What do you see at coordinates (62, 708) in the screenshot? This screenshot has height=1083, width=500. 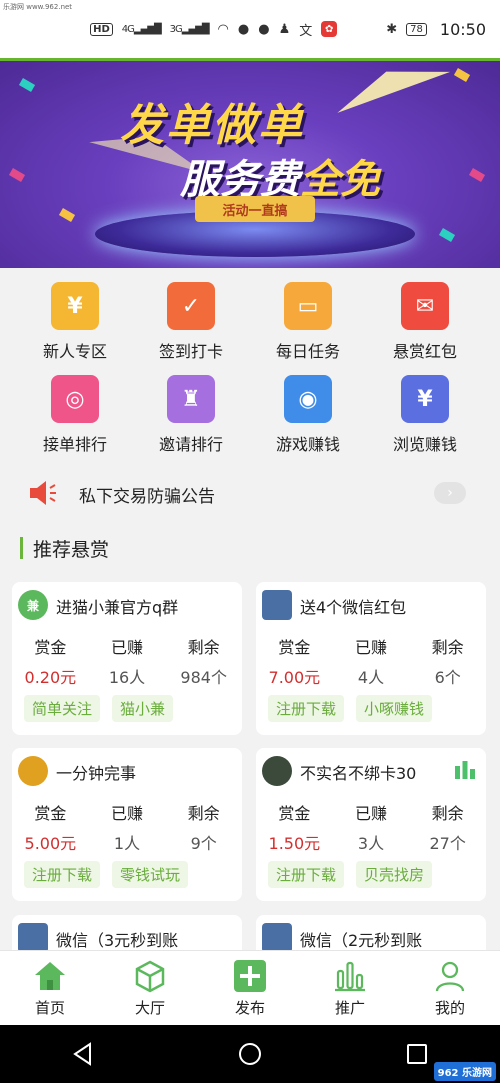 I see `task-tag: 简单关注` at bounding box center [62, 708].